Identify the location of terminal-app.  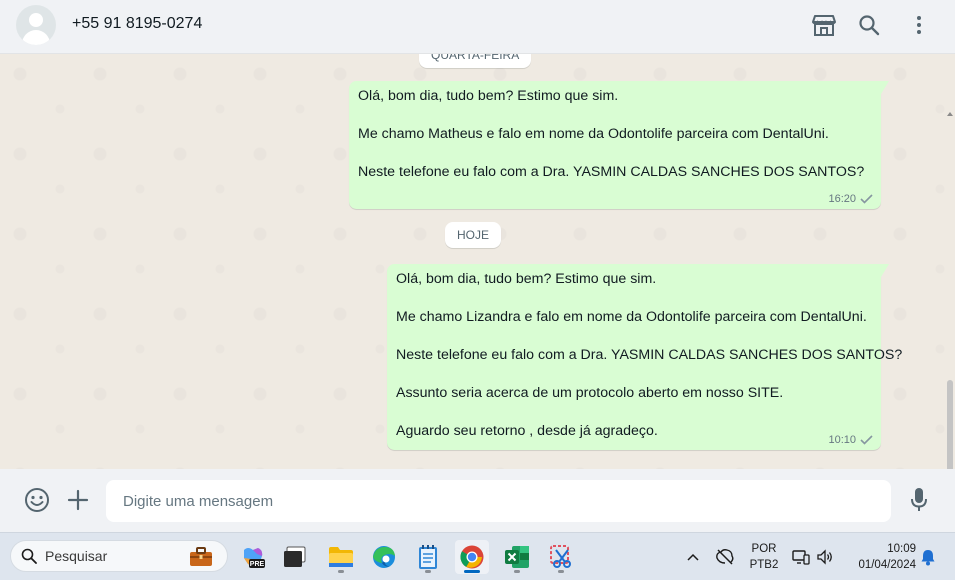
(295, 557).